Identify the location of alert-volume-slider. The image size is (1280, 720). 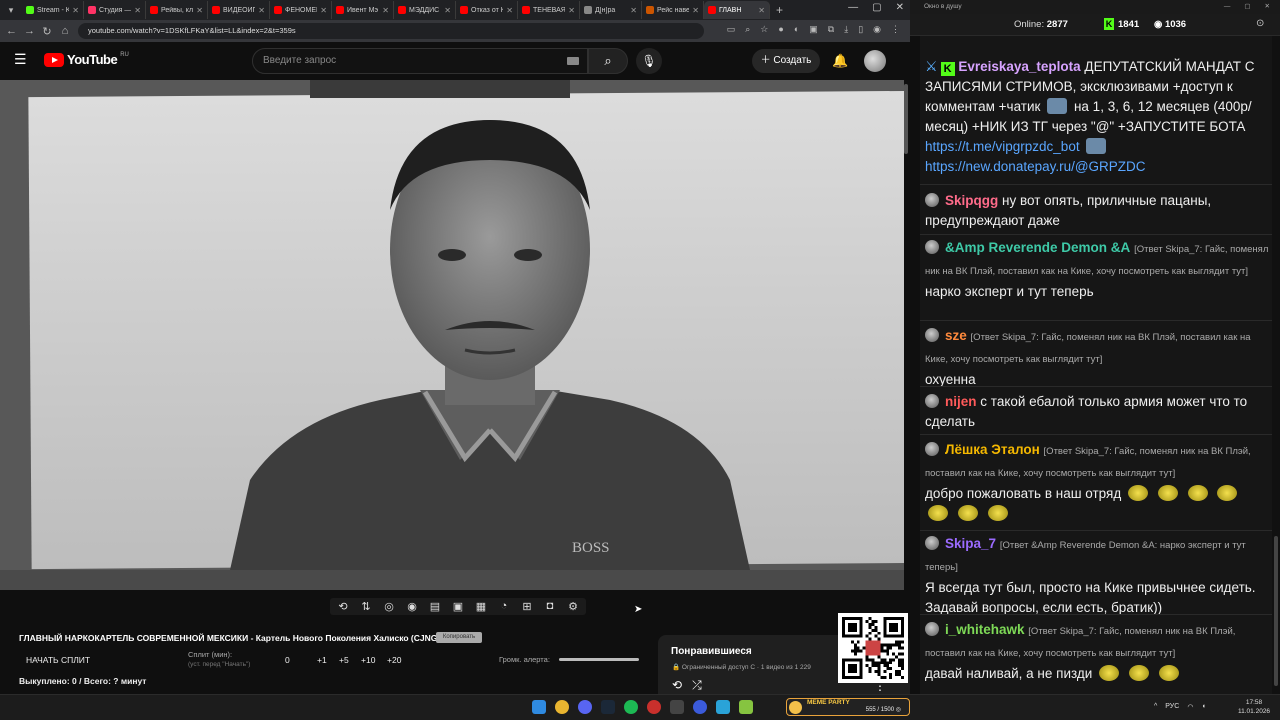
(599, 659).